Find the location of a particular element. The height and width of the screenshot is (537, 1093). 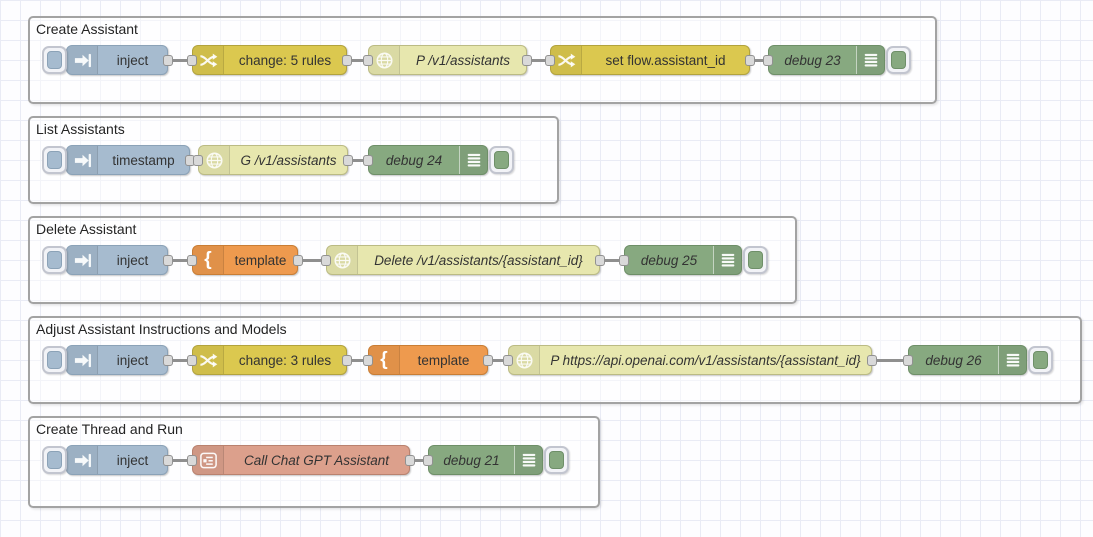

node-label: debug 24 is located at coordinates (414, 160).